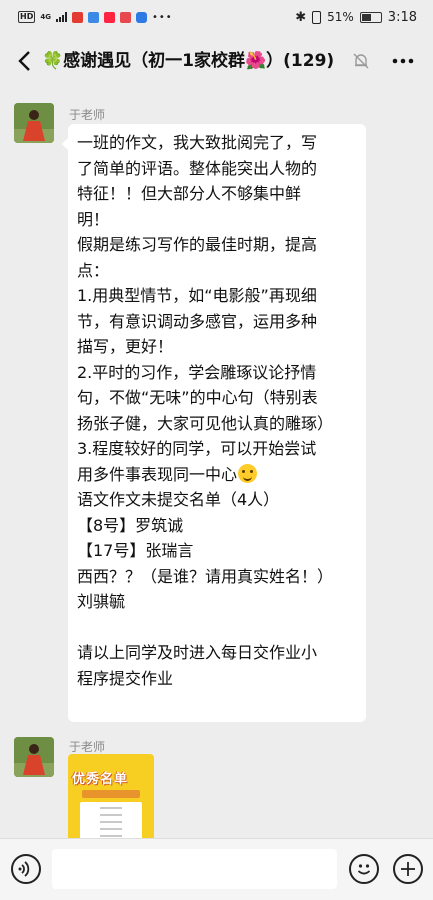 This screenshot has width=433, height=900. Describe the element at coordinates (356, 17) in the screenshot. I see `status-right: ✱ 51% 3:18` at that location.